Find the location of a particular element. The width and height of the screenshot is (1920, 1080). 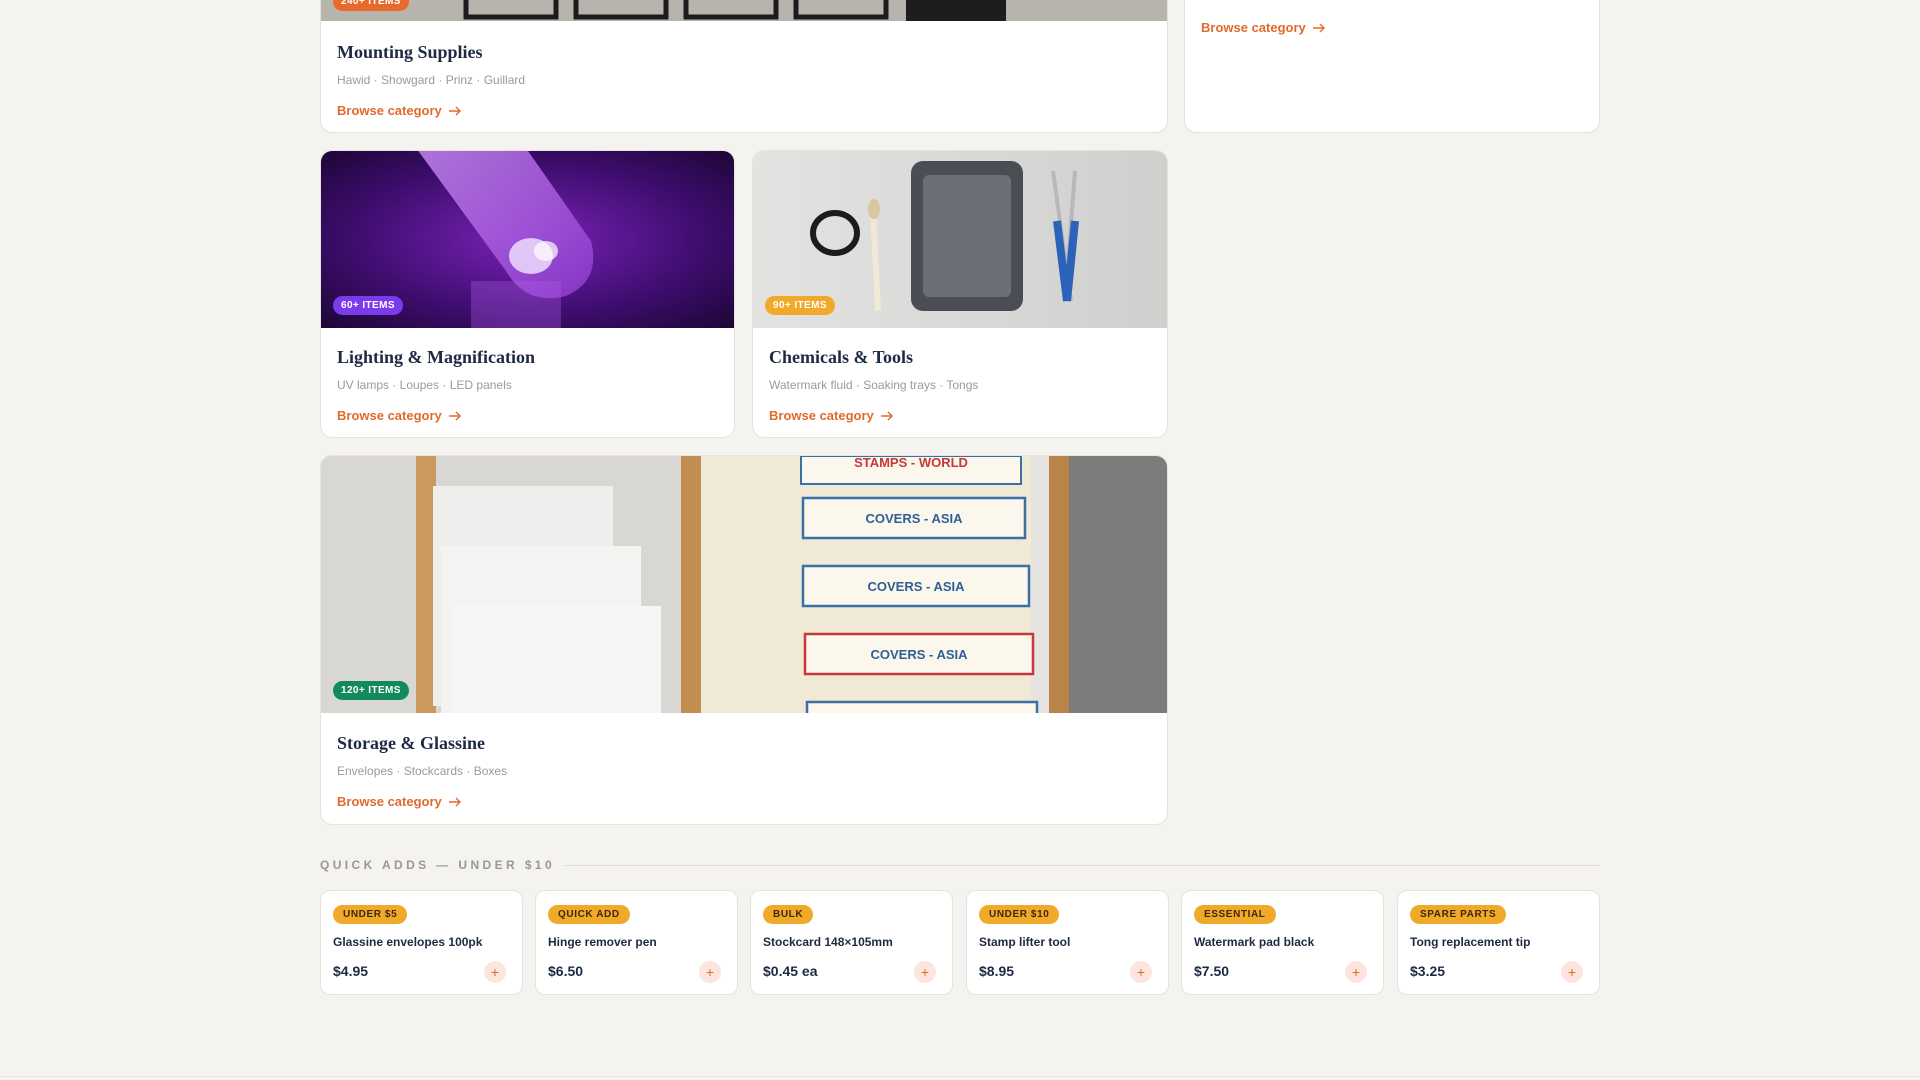

quick-add-card: BULK Stockcard 148×105mm $0.45 ea + is located at coordinates (851, 942).